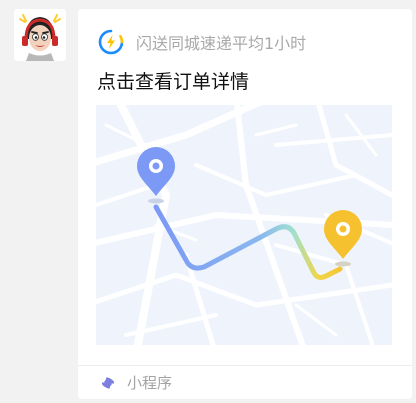 The height and width of the screenshot is (403, 416). Describe the element at coordinates (108, 382) in the screenshot. I see `mini-program-icon` at that location.